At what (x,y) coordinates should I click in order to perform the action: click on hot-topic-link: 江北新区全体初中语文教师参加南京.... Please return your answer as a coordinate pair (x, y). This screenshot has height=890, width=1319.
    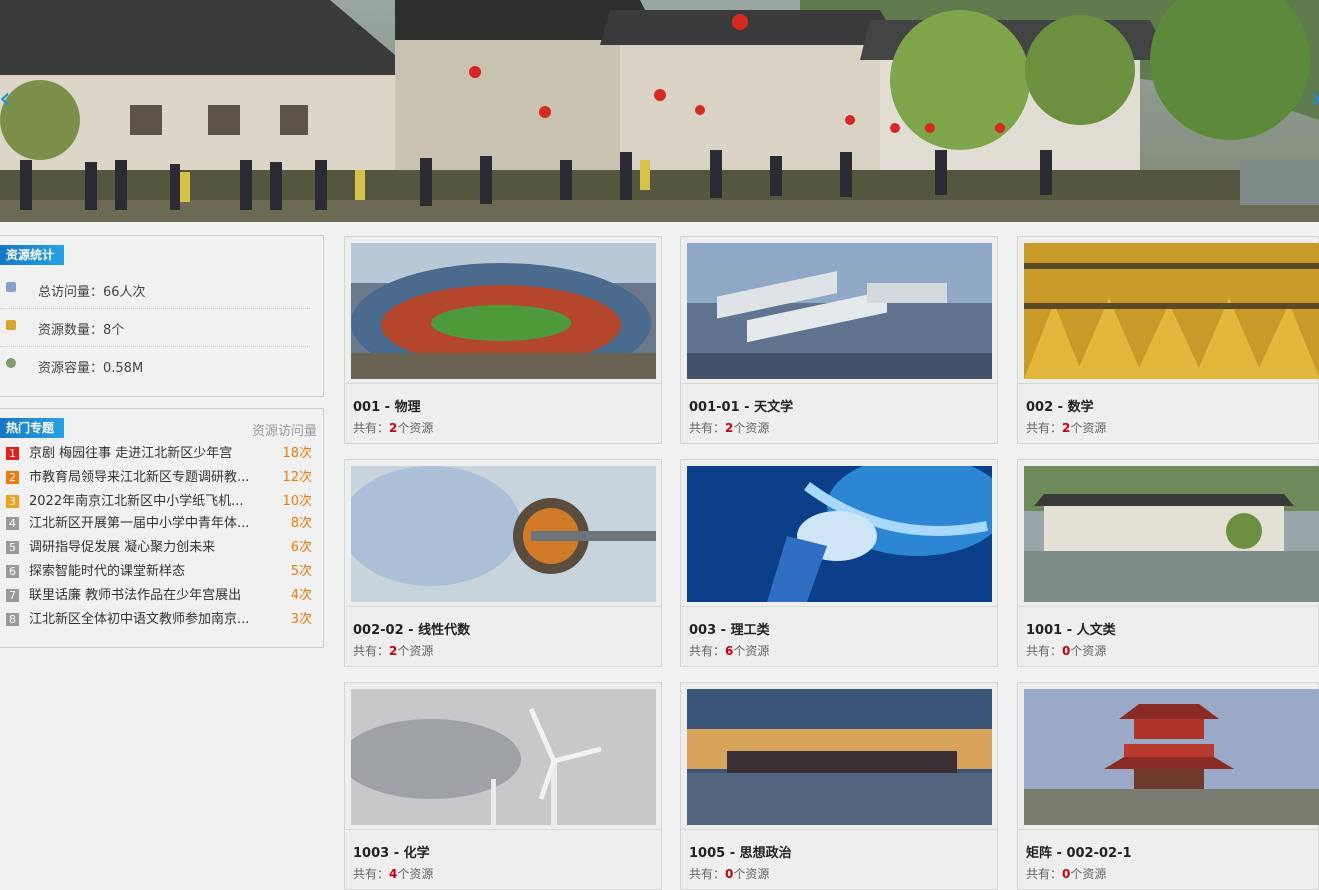
    Looking at the image, I should click on (152, 620).